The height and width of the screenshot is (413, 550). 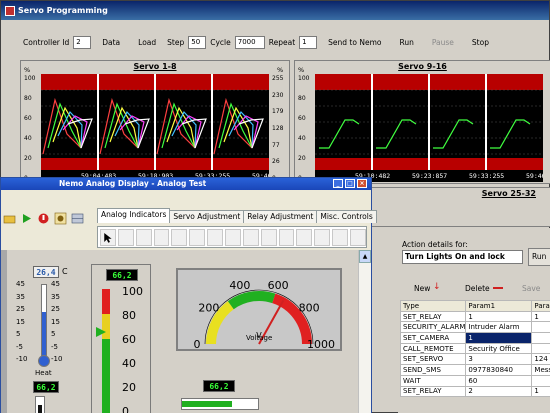 I want to click on new-action-button: New, so click(x=422, y=288).